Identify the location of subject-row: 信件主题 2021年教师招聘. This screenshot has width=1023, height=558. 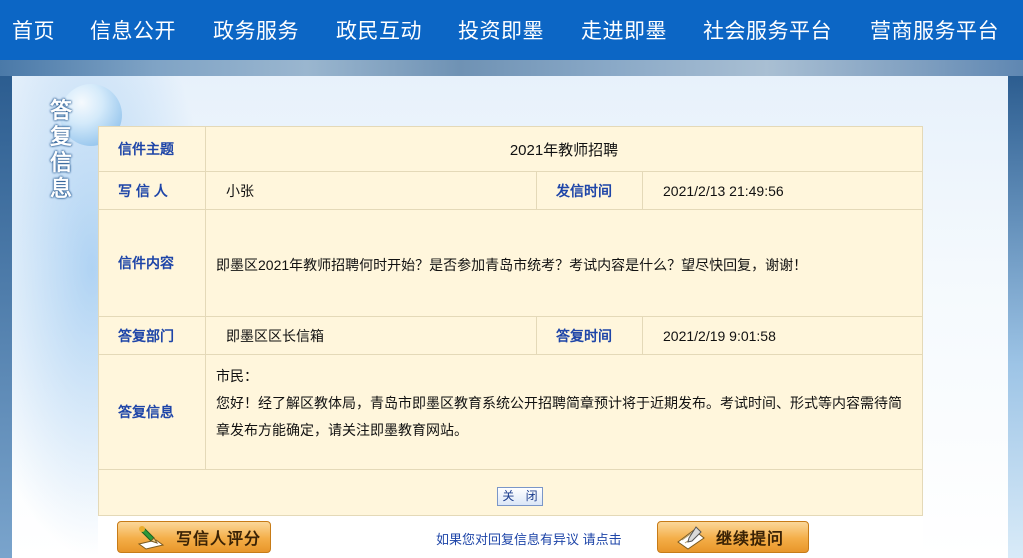
(510, 149).